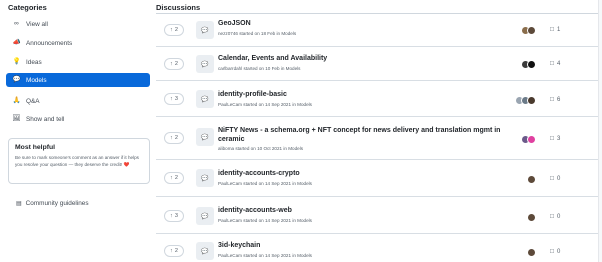 Image resolution: width=602 pixels, height=262 pixels. What do you see at coordinates (555, 99) in the screenshot?
I see `comment-count: □ 6` at bounding box center [555, 99].